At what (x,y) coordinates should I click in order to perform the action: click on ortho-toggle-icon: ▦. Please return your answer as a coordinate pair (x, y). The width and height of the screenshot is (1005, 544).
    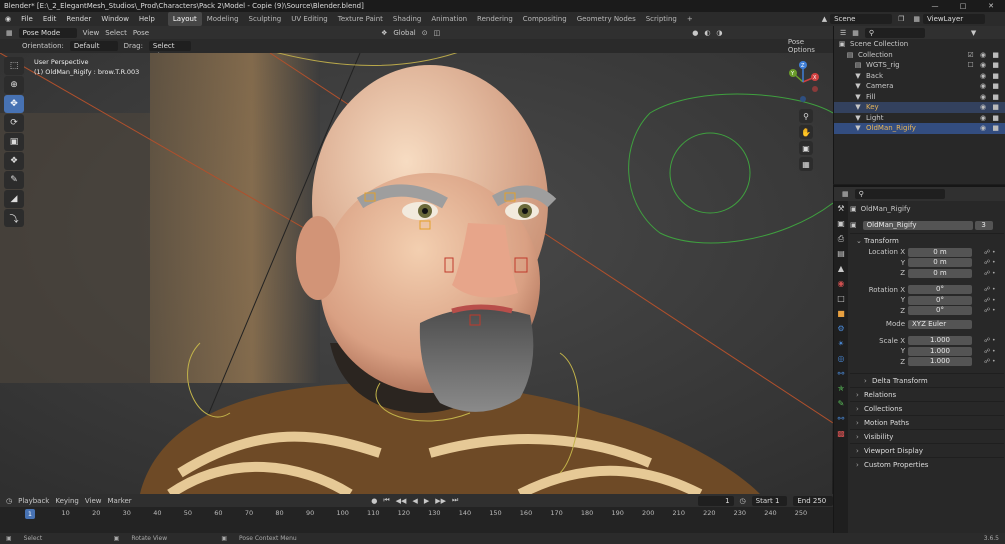
    Looking at the image, I should click on (806, 164).